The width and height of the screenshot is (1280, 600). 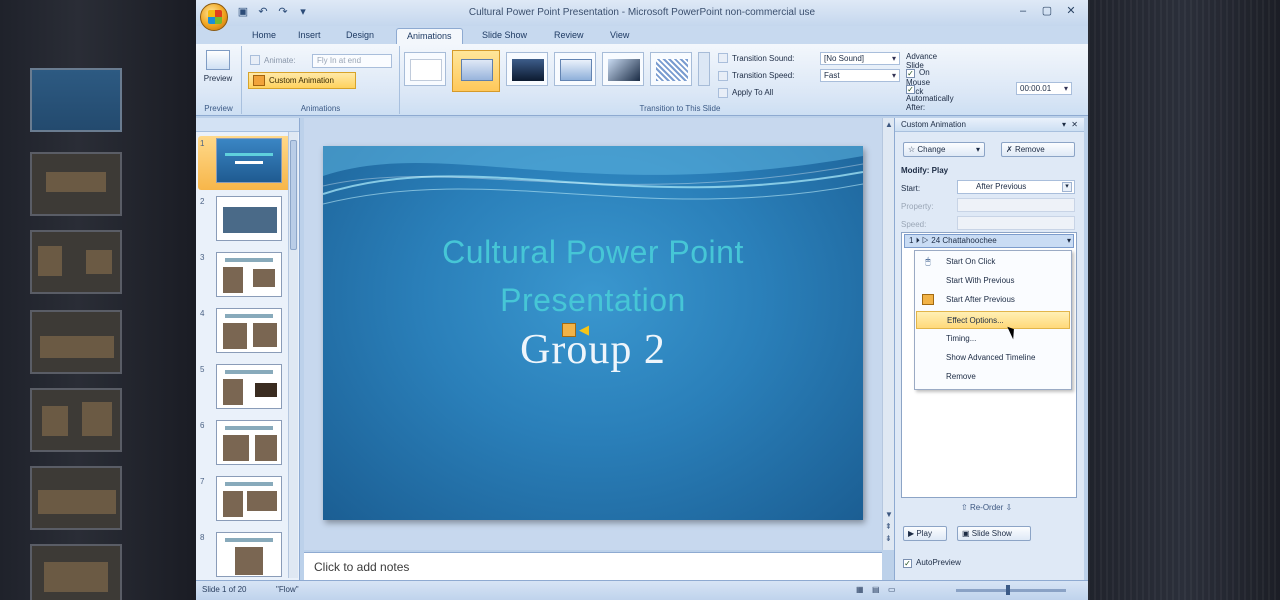 I want to click on transition-cut-thumb, so click(x=575, y=69).